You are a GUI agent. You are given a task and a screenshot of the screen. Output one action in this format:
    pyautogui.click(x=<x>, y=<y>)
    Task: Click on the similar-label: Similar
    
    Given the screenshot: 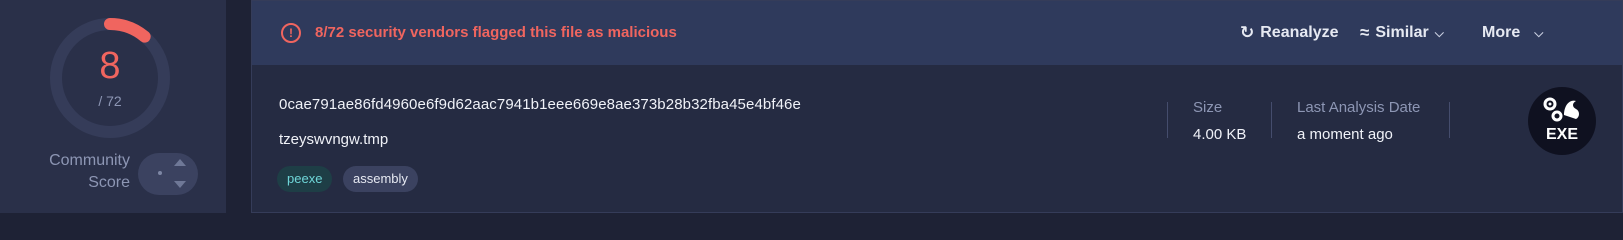 What is the action you would take?
    pyautogui.click(x=1402, y=32)
    